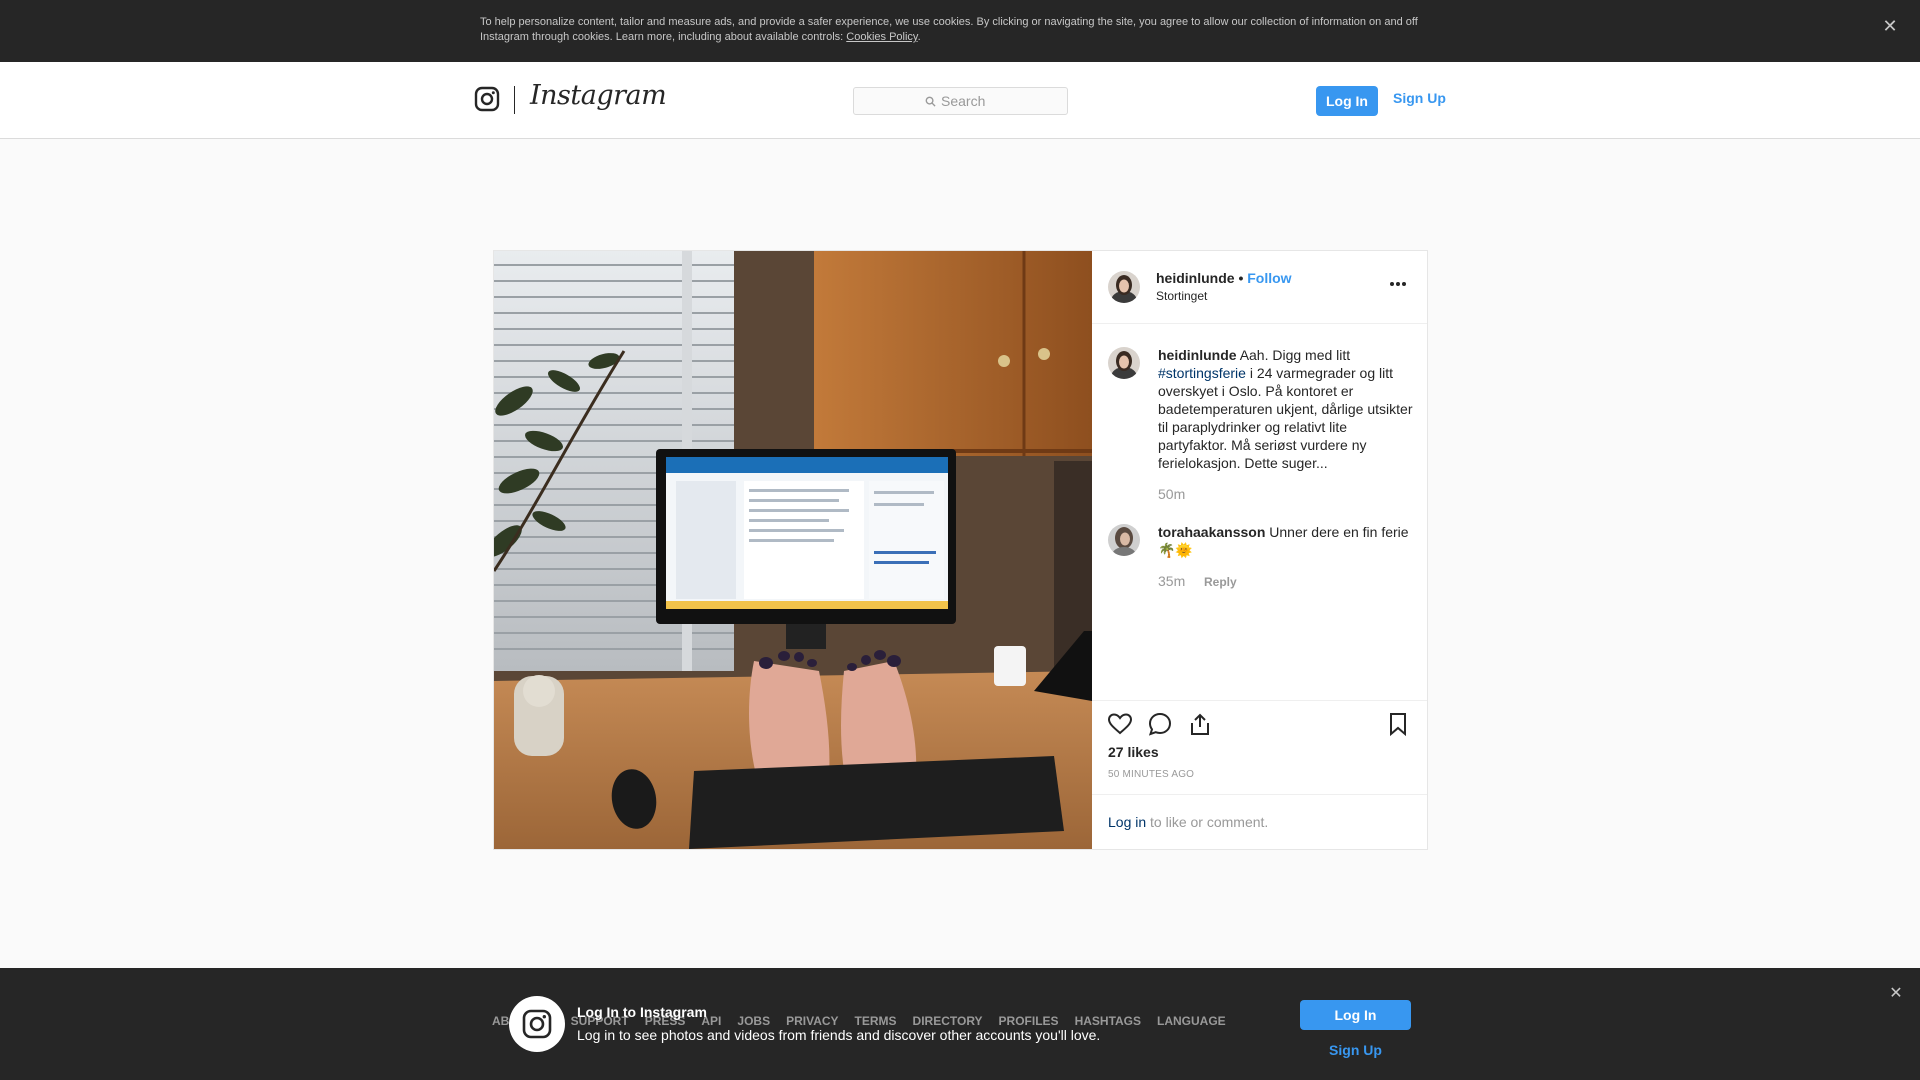 This screenshot has width=1920, height=1080. Describe the element at coordinates (514, 100) in the screenshot. I see `logo-divider` at that location.